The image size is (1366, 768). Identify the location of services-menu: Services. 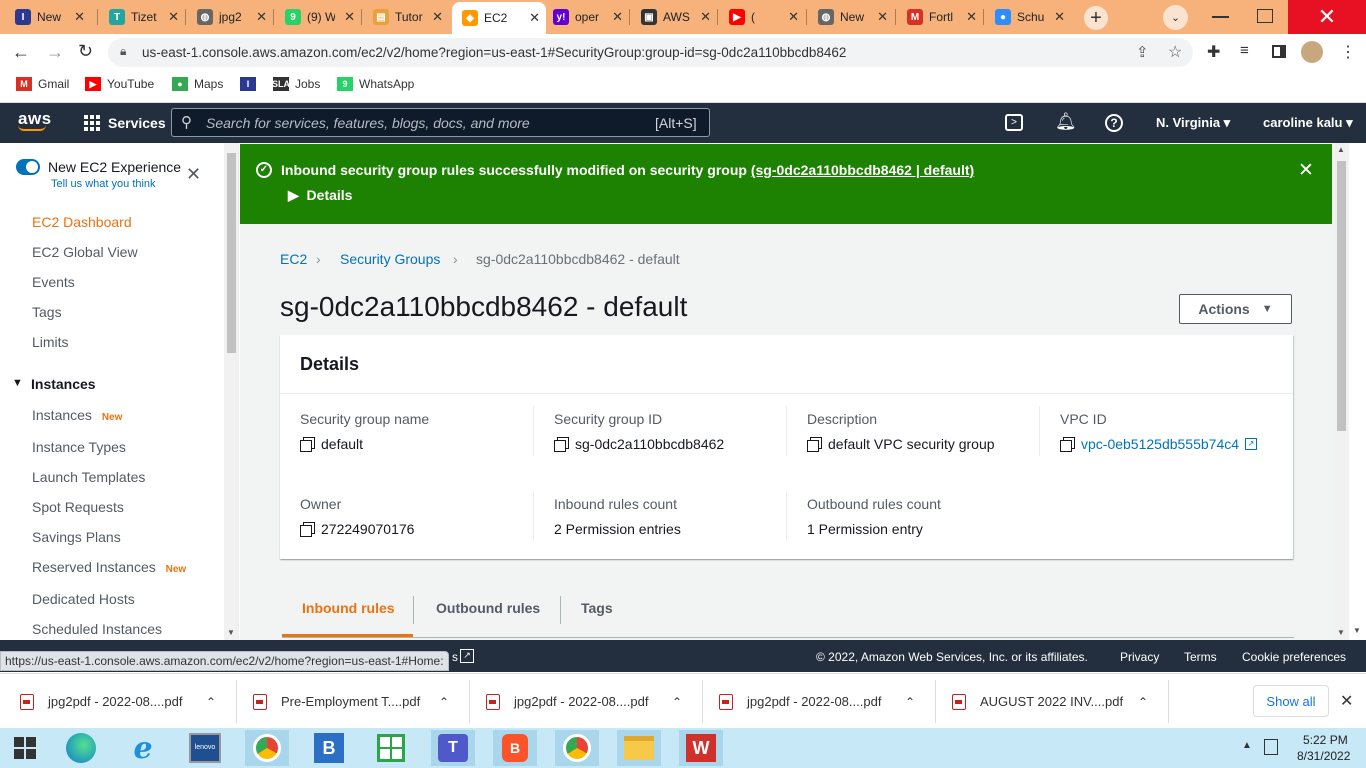
(137, 123).